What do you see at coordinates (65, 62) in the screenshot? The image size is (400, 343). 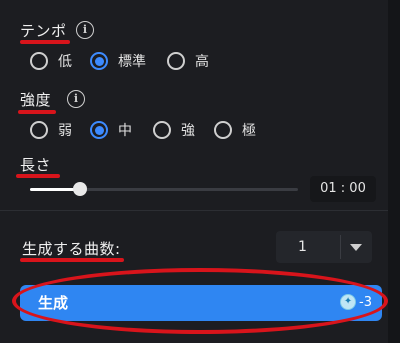 I see `radio-label: 低` at bounding box center [65, 62].